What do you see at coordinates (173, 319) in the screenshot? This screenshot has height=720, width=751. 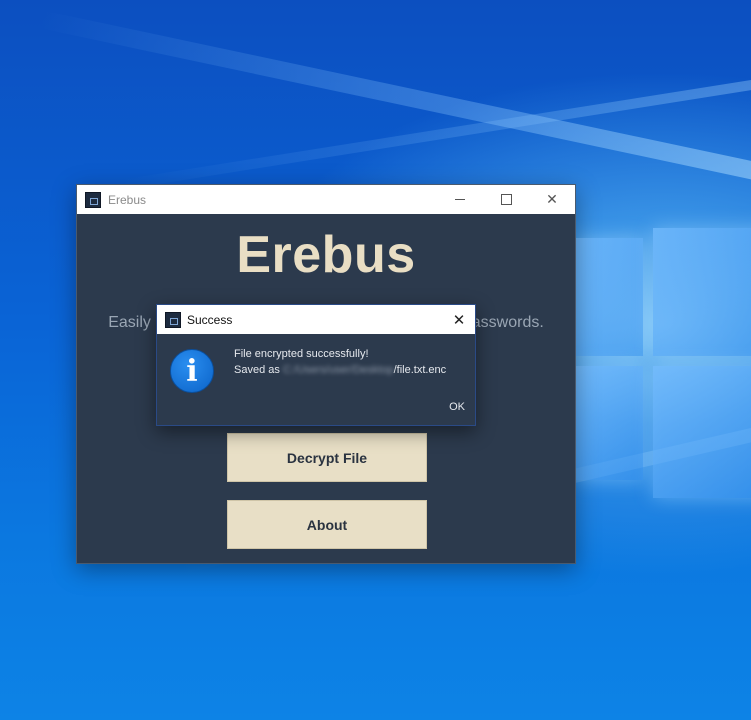 I see `dialog-app-icon` at bounding box center [173, 319].